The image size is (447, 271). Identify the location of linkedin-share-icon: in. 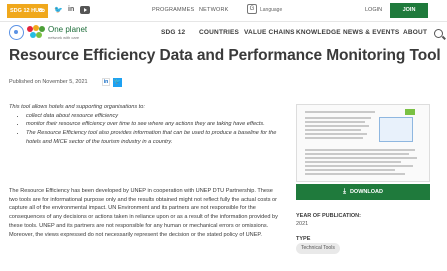
(106, 82).